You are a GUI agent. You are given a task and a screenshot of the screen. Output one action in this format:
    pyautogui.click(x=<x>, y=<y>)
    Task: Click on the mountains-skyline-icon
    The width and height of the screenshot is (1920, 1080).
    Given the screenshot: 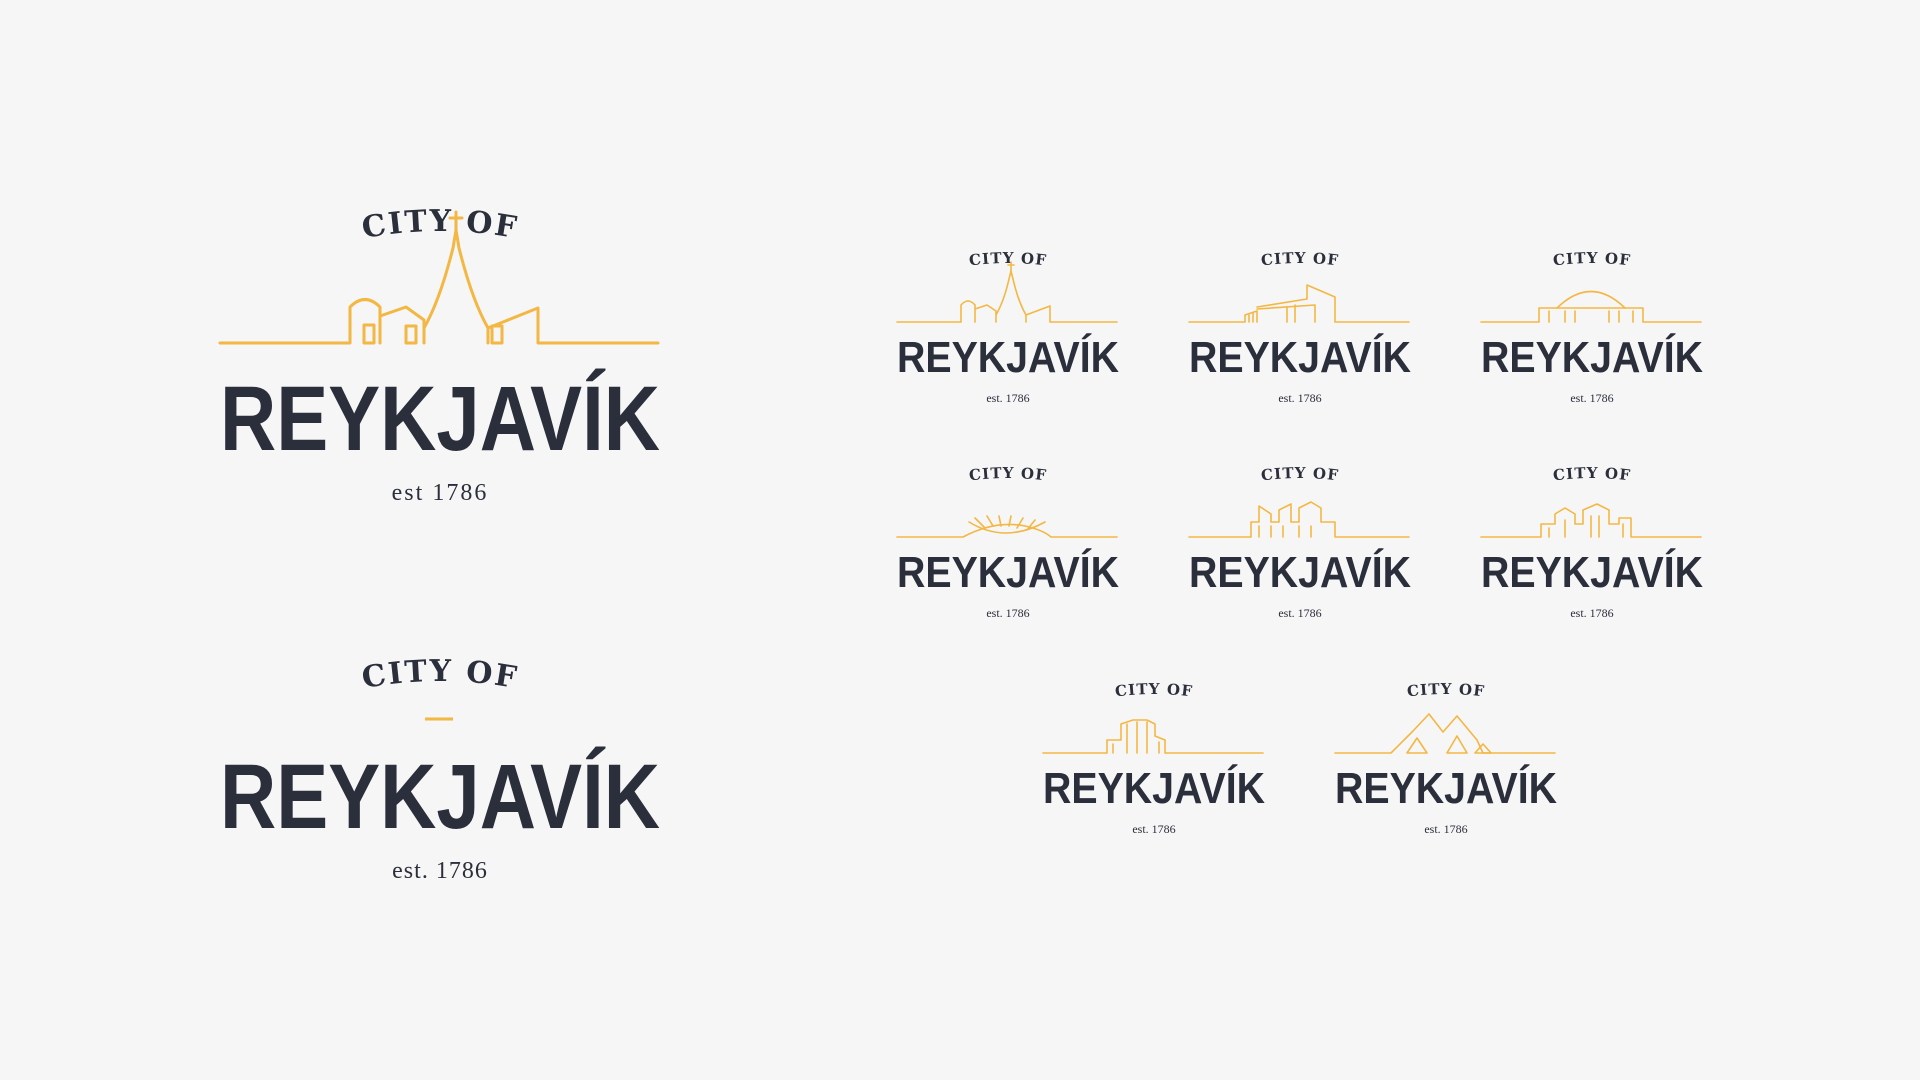 What is the action you would take?
    pyautogui.click(x=1445, y=733)
    